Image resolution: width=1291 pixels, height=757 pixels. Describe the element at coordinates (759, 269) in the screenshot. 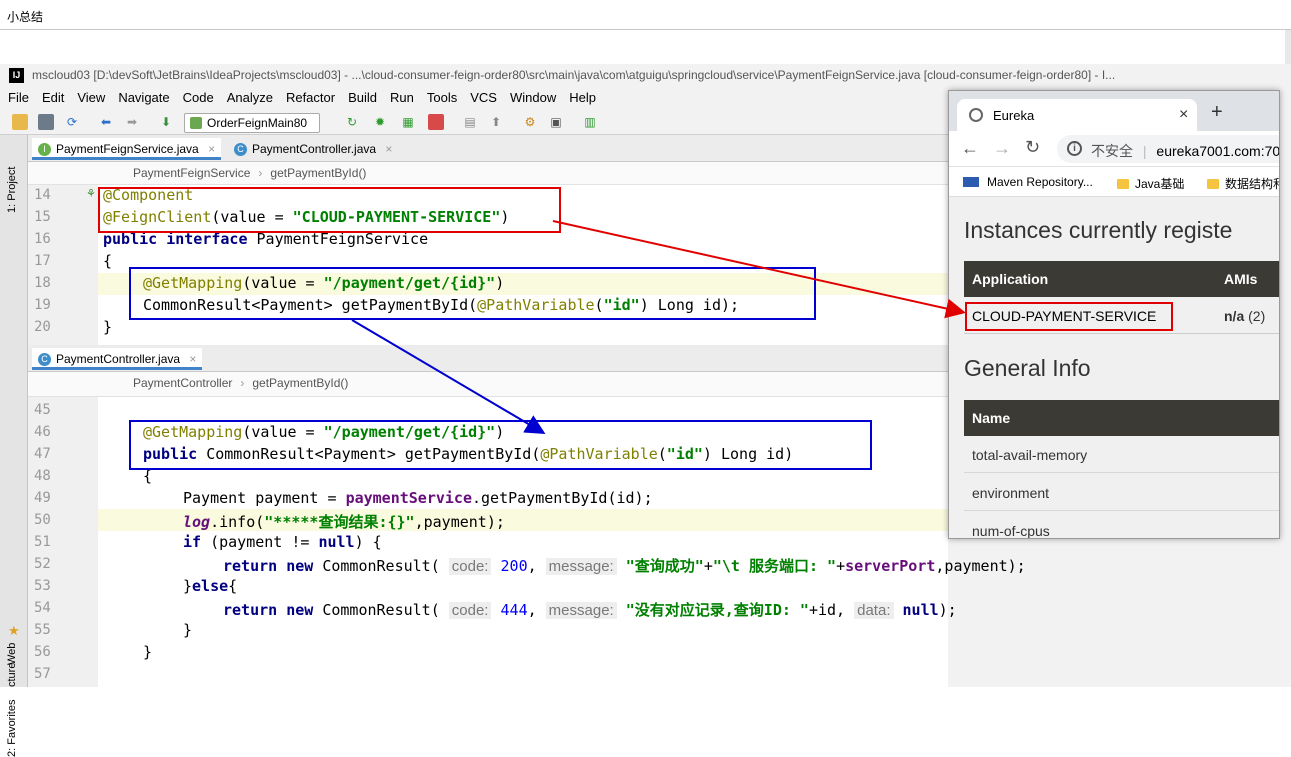

I see `feign-to-eureka-arrow` at that location.